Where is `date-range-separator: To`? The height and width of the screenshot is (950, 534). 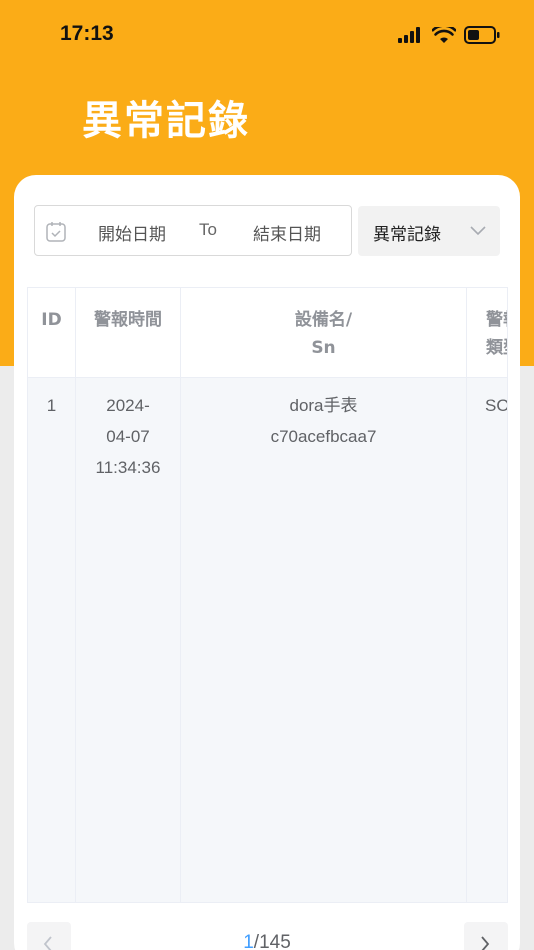
date-range-separator: To is located at coordinates (208, 229).